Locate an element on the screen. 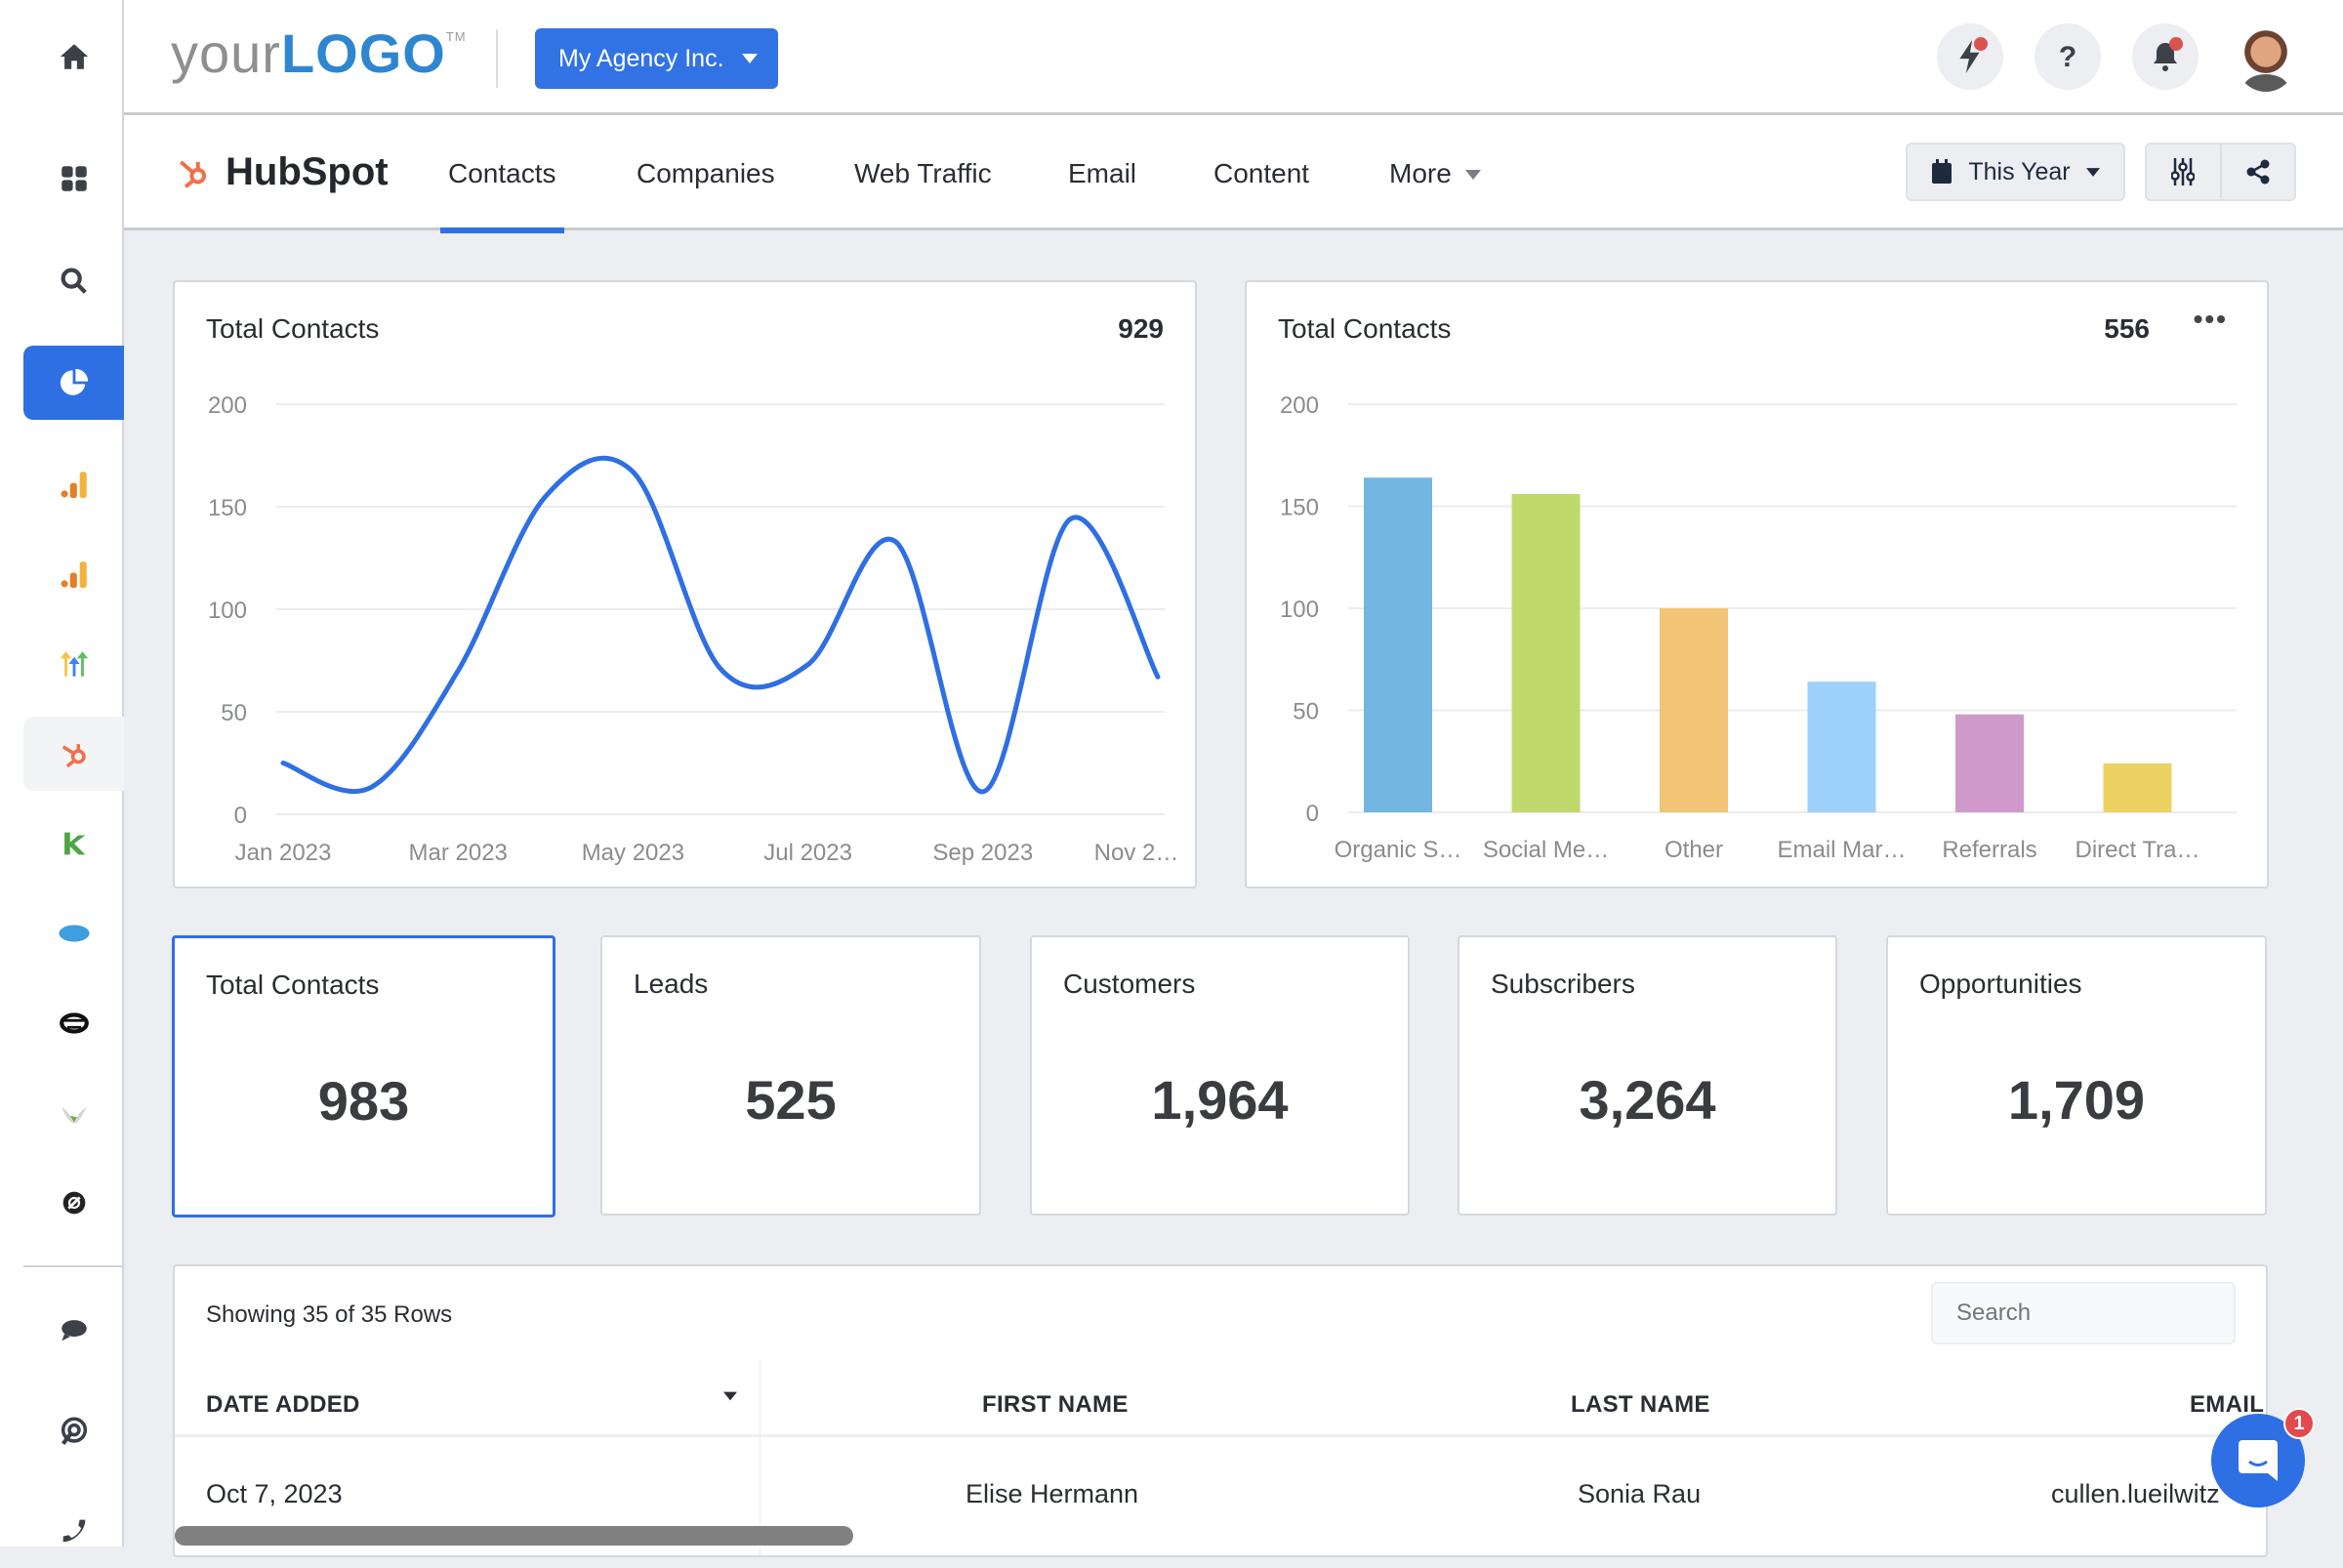 Image resolution: width=2343 pixels, height=1568 pixels. kpi-customers: Customers 1,964 is located at coordinates (1220, 1076).